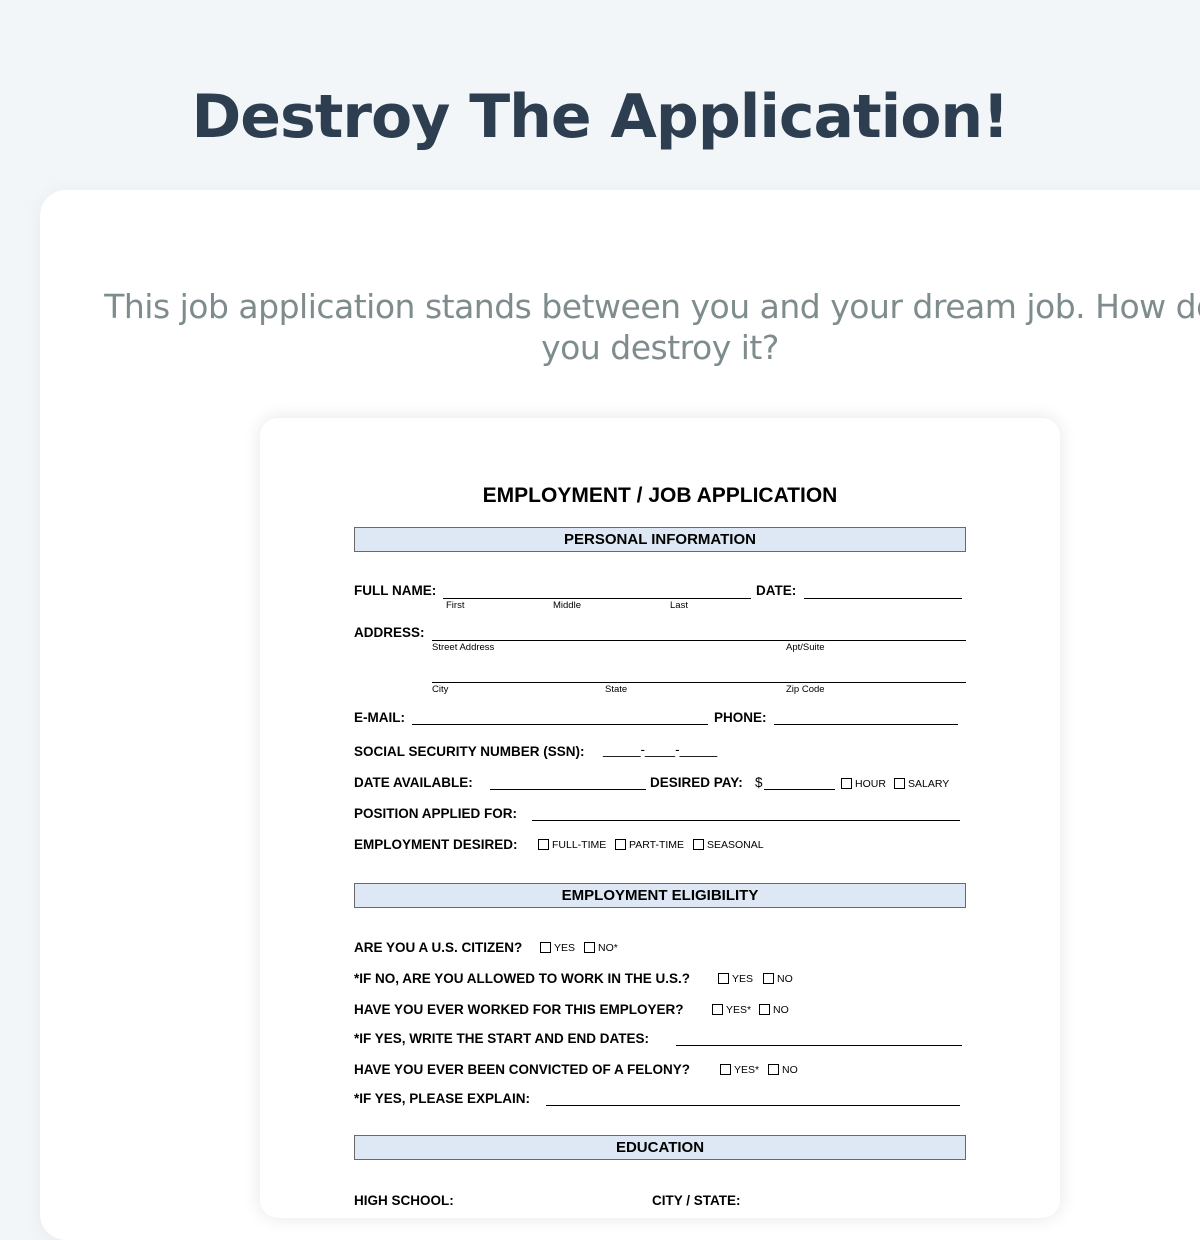 This screenshot has width=1200, height=1240. Describe the element at coordinates (543, 844) in the screenshot. I see `full-time-checkbox` at that location.